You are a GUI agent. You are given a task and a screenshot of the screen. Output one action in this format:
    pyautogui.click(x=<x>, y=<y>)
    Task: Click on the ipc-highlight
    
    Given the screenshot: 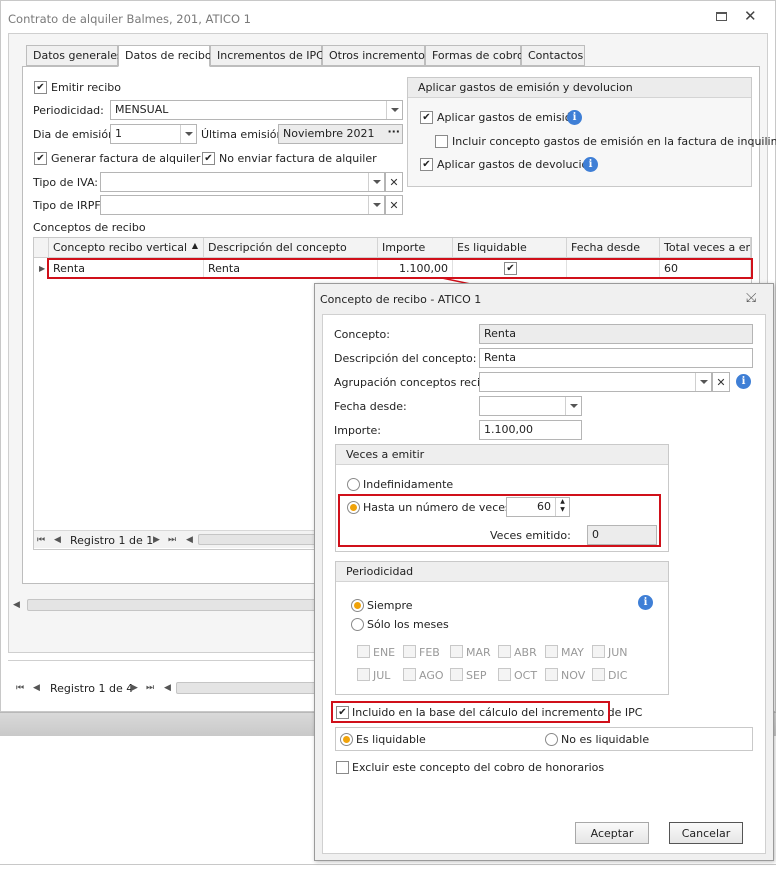 What is the action you would take?
    pyautogui.click(x=470, y=712)
    